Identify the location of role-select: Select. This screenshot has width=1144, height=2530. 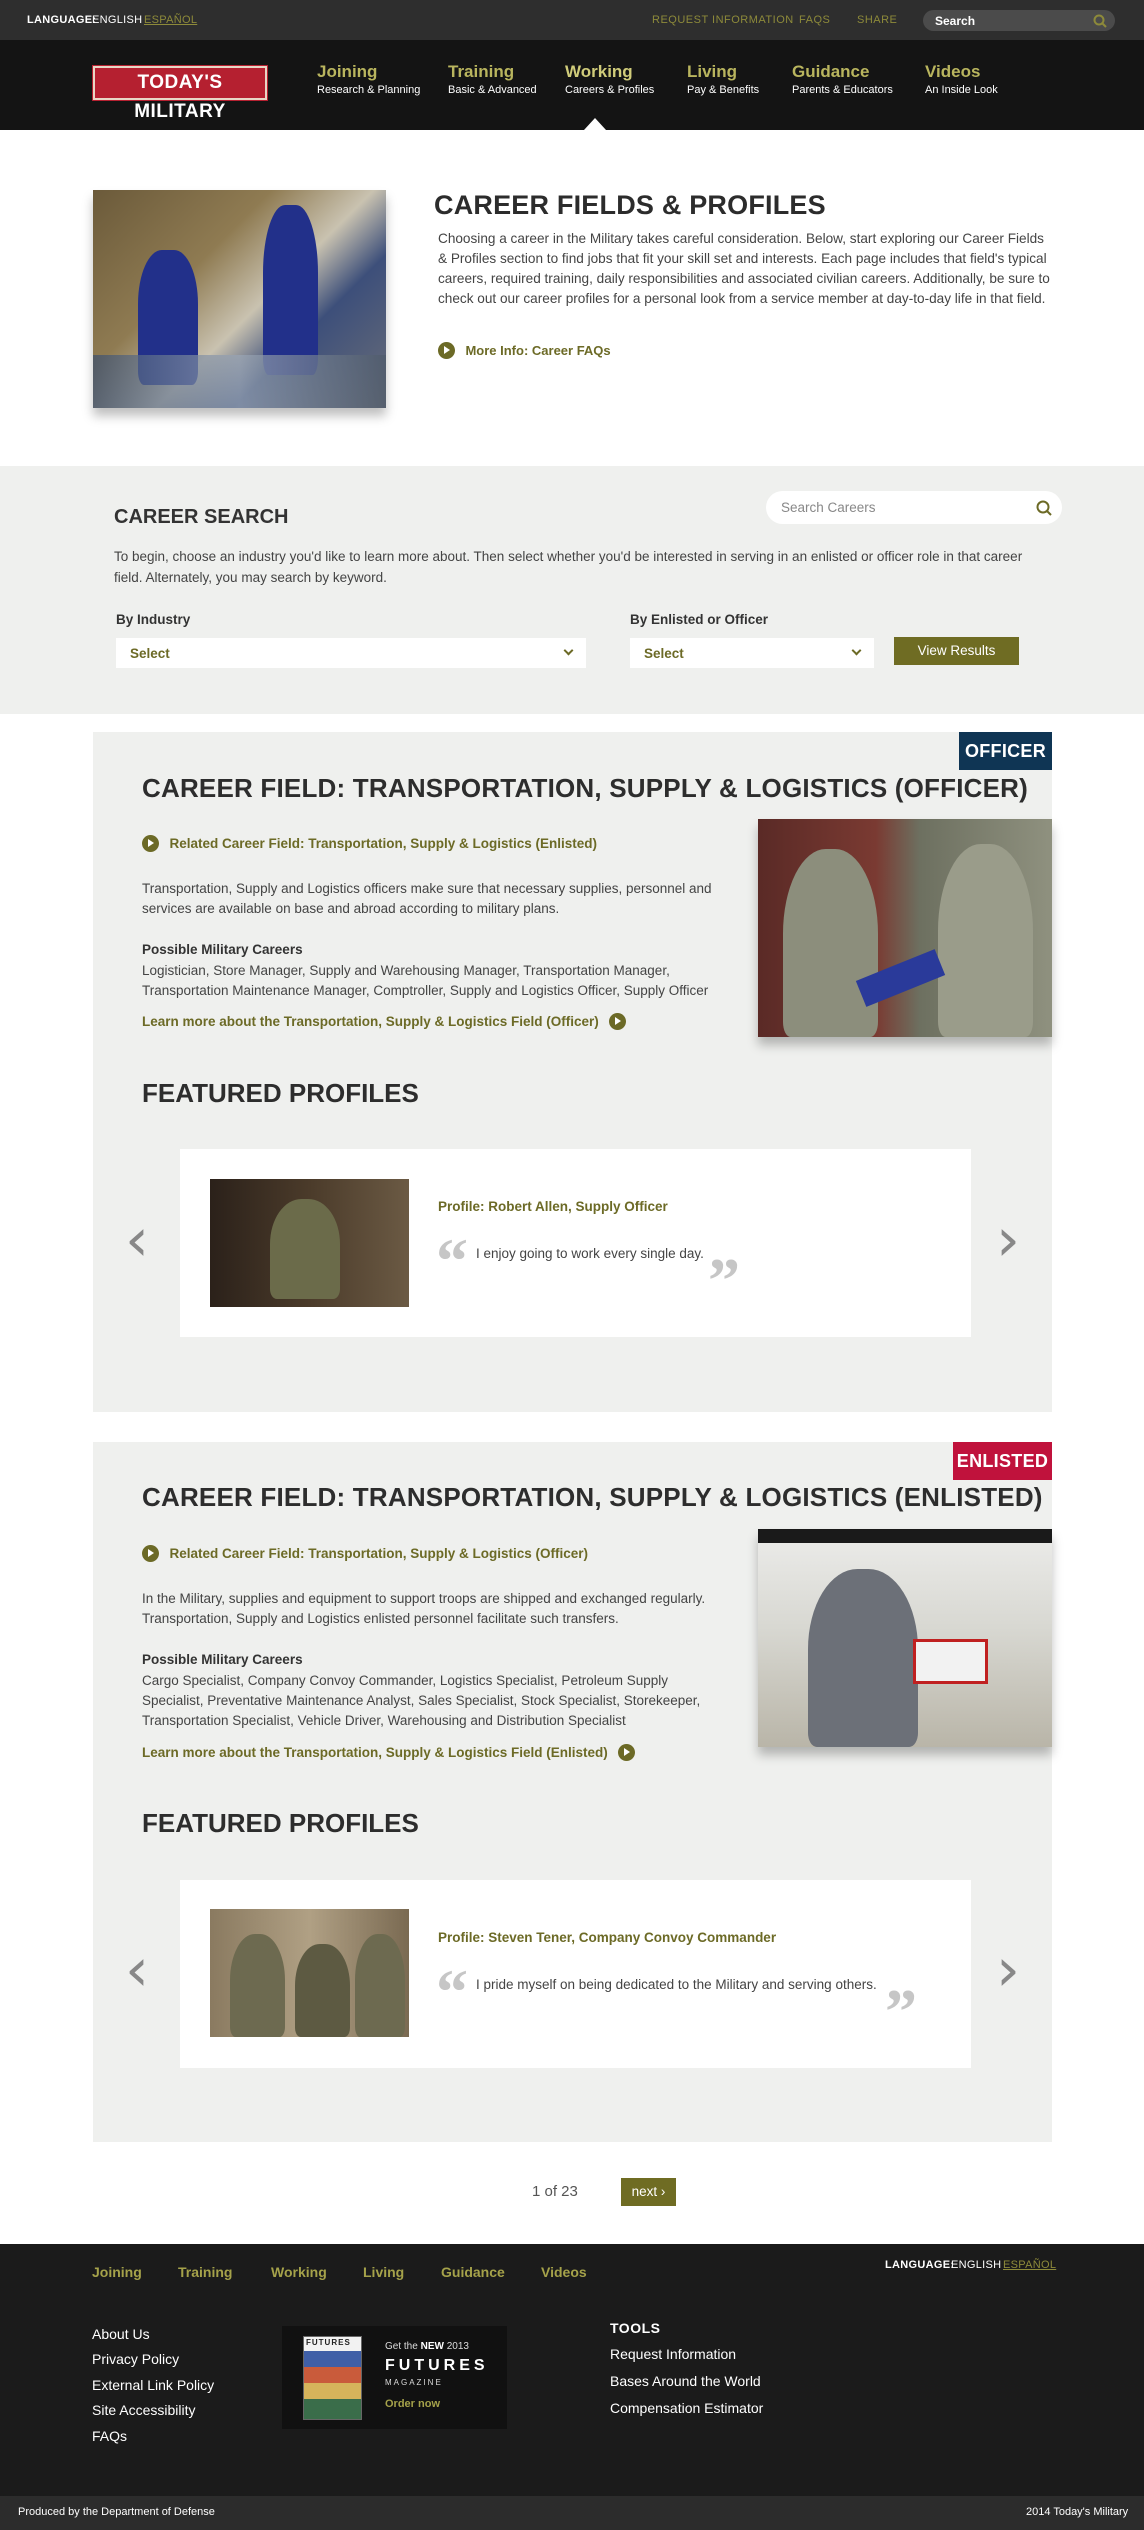
(752, 653).